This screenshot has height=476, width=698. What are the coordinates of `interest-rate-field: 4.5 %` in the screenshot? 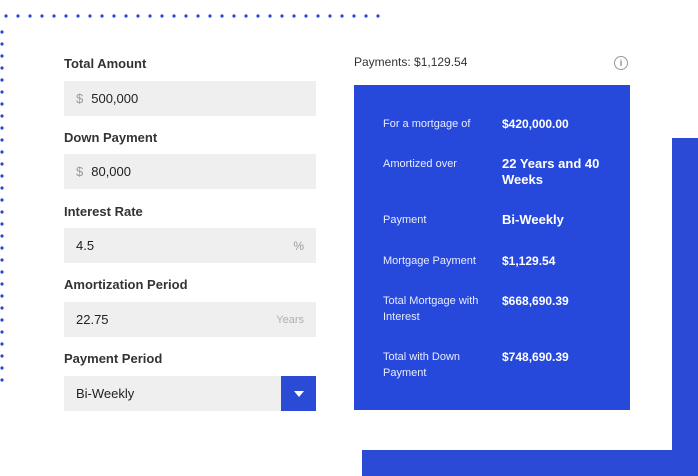 It's located at (190, 245).